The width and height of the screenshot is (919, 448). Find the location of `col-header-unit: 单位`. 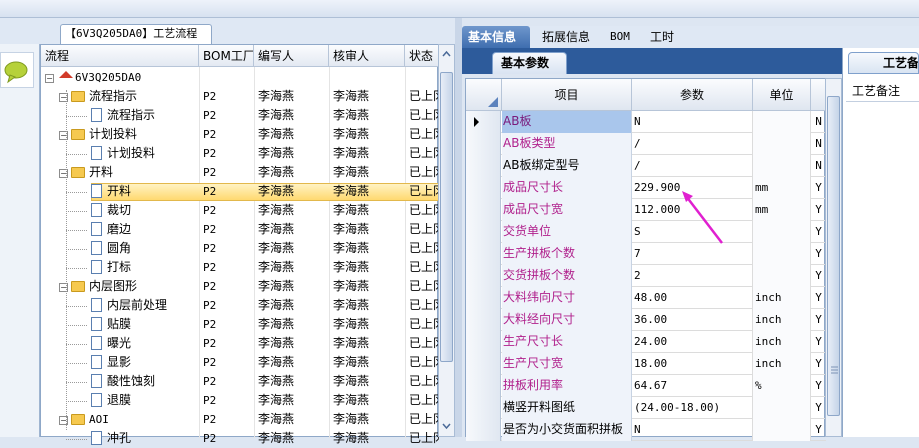

col-header-unit: 单位 is located at coordinates (782, 95).